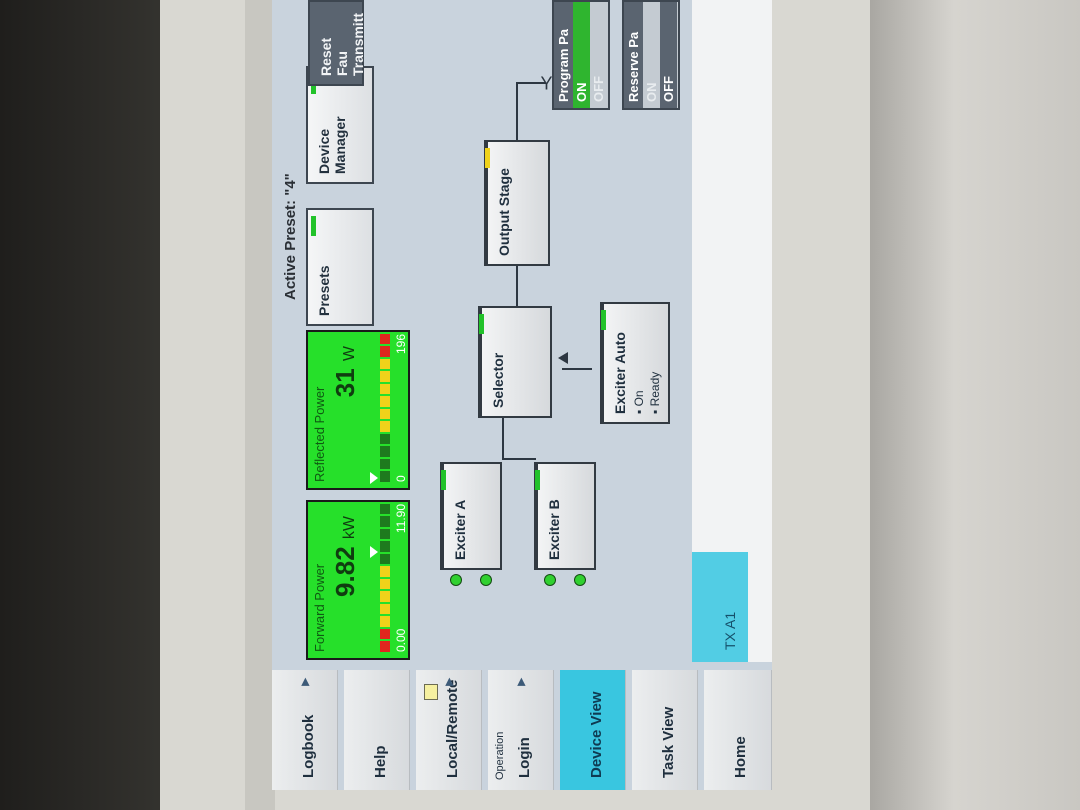  What do you see at coordinates (380, 761) in the screenshot?
I see `menu-item-label: Help` at bounding box center [380, 761].